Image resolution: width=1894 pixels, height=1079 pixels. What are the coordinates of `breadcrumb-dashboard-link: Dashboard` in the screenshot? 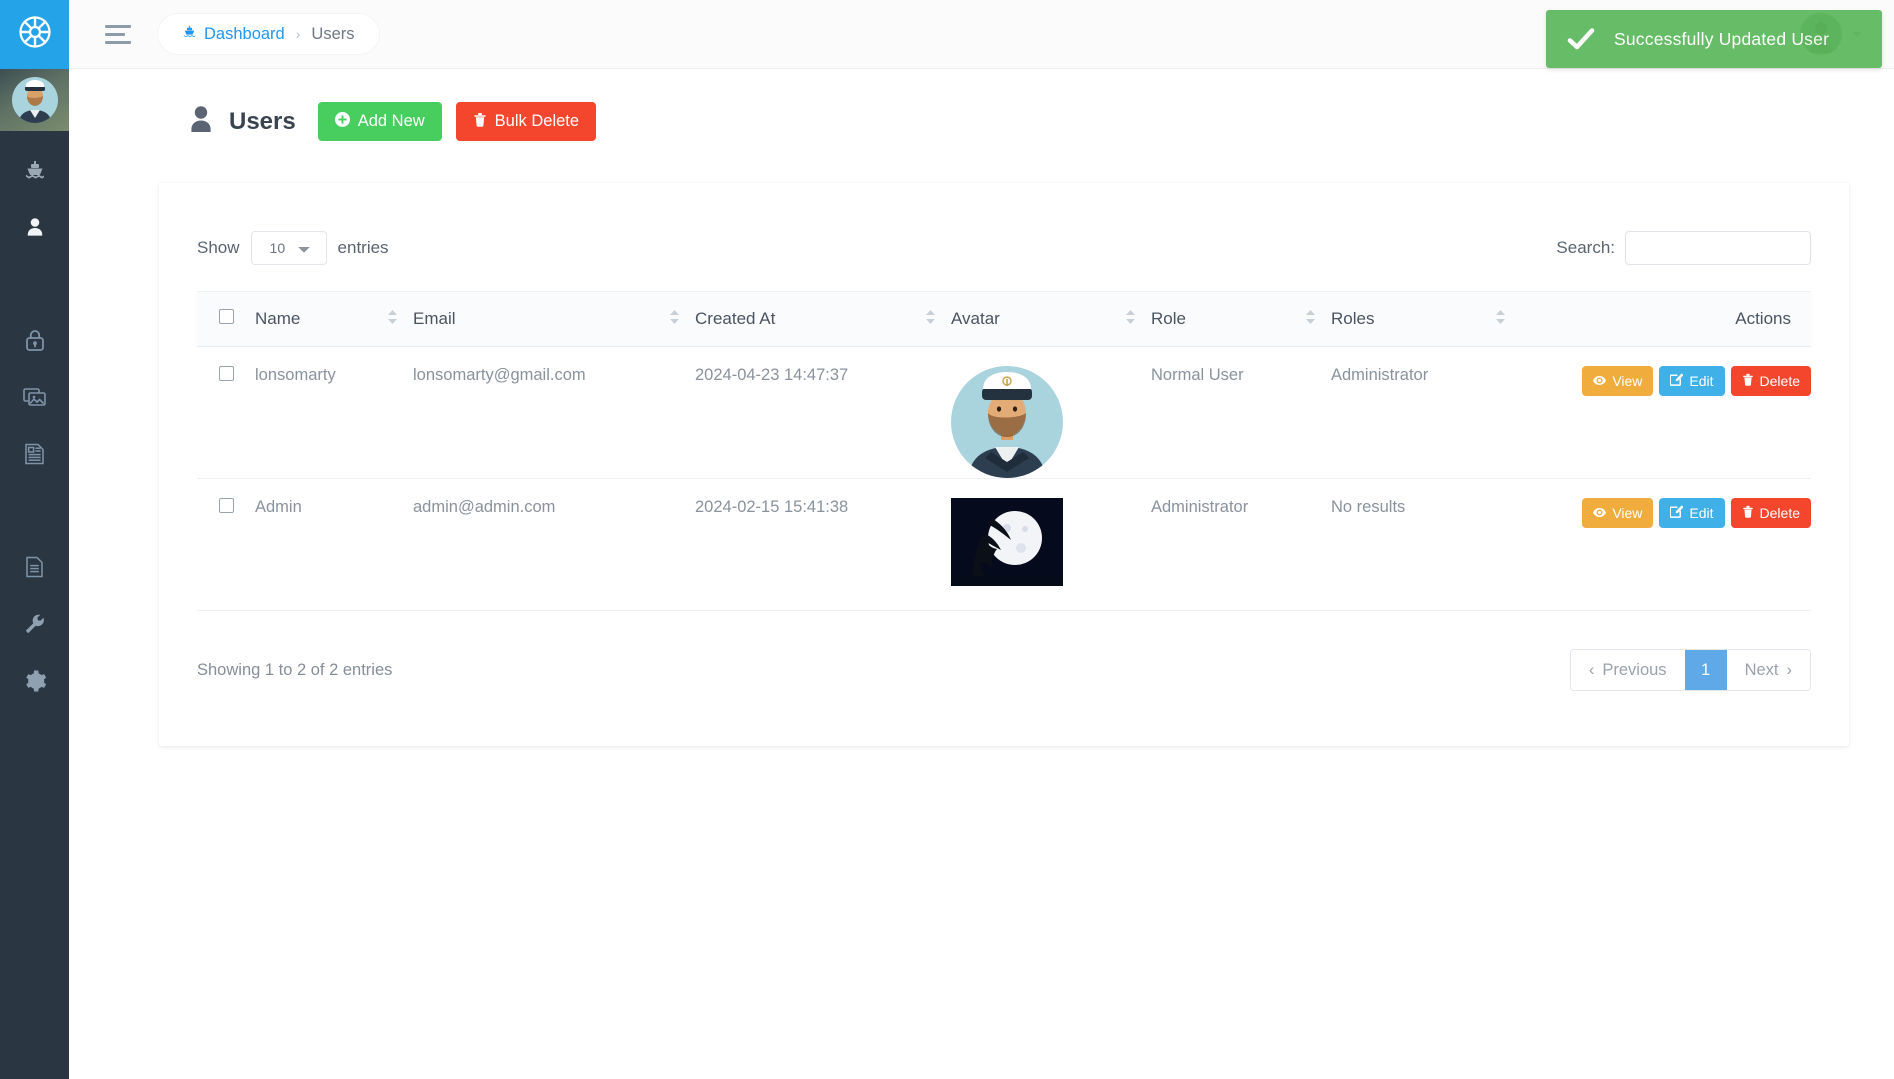 It's located at (233, 34).